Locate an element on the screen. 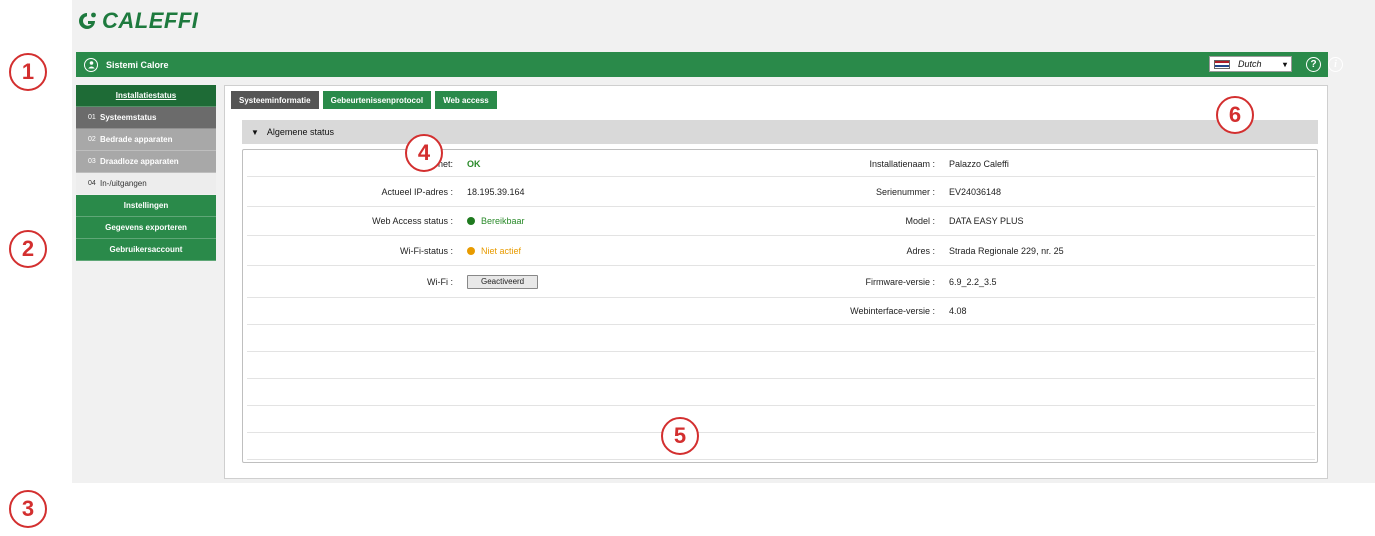  language-select: Dutch ▾ is located at coordinates (1250, 64).